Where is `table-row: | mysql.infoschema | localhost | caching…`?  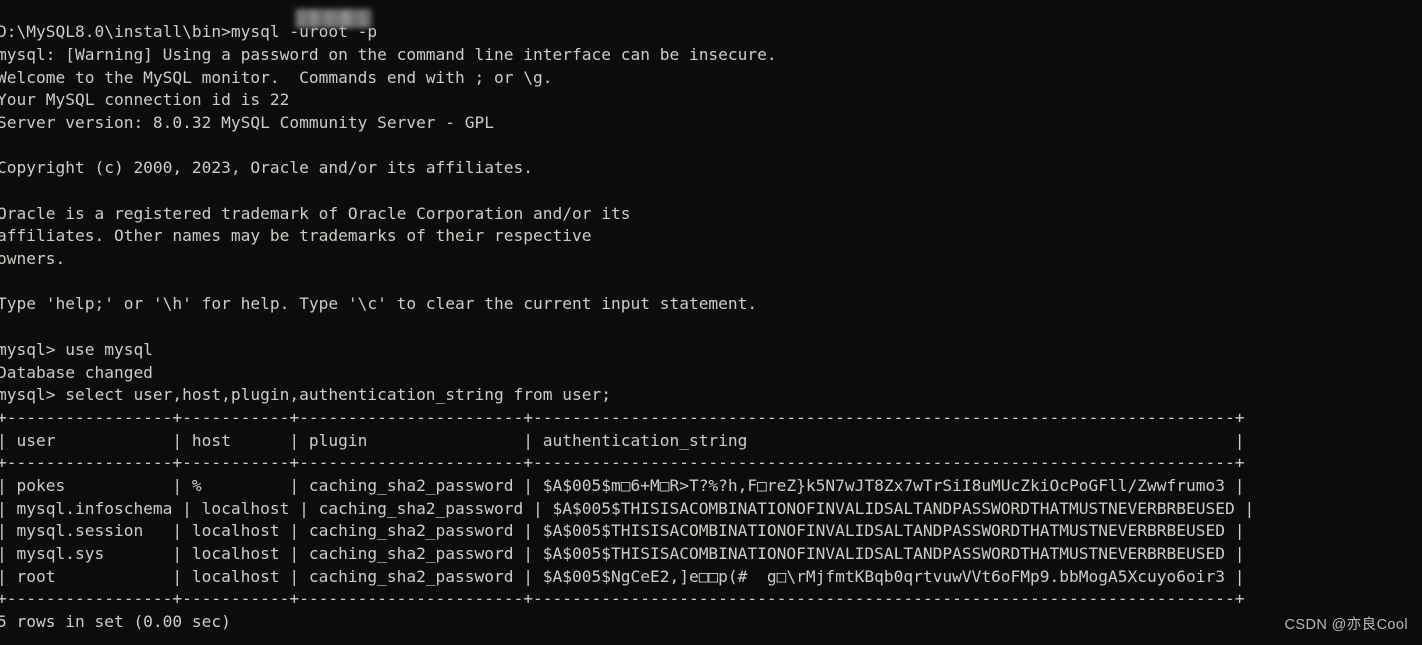
table-row: | mysql.infoschema | localhost | caching… is located at coordinates (627, 508).